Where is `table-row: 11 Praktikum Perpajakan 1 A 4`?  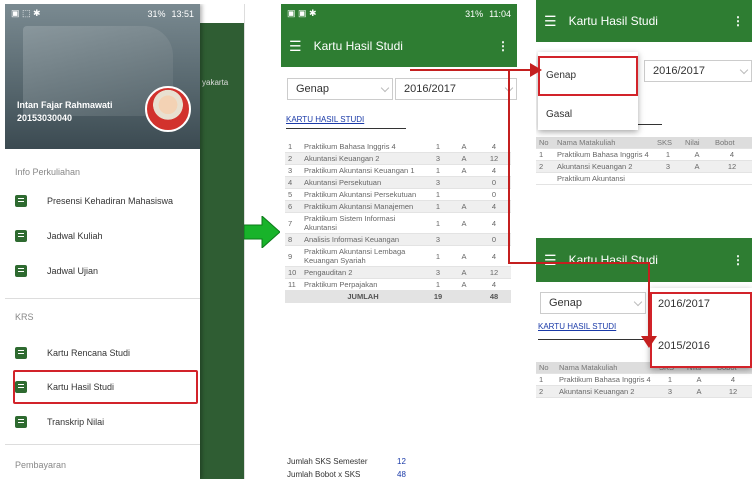
table-row: 11 Praktikum Perpajakan 1 A 4 is located at coordinates (398, 284).